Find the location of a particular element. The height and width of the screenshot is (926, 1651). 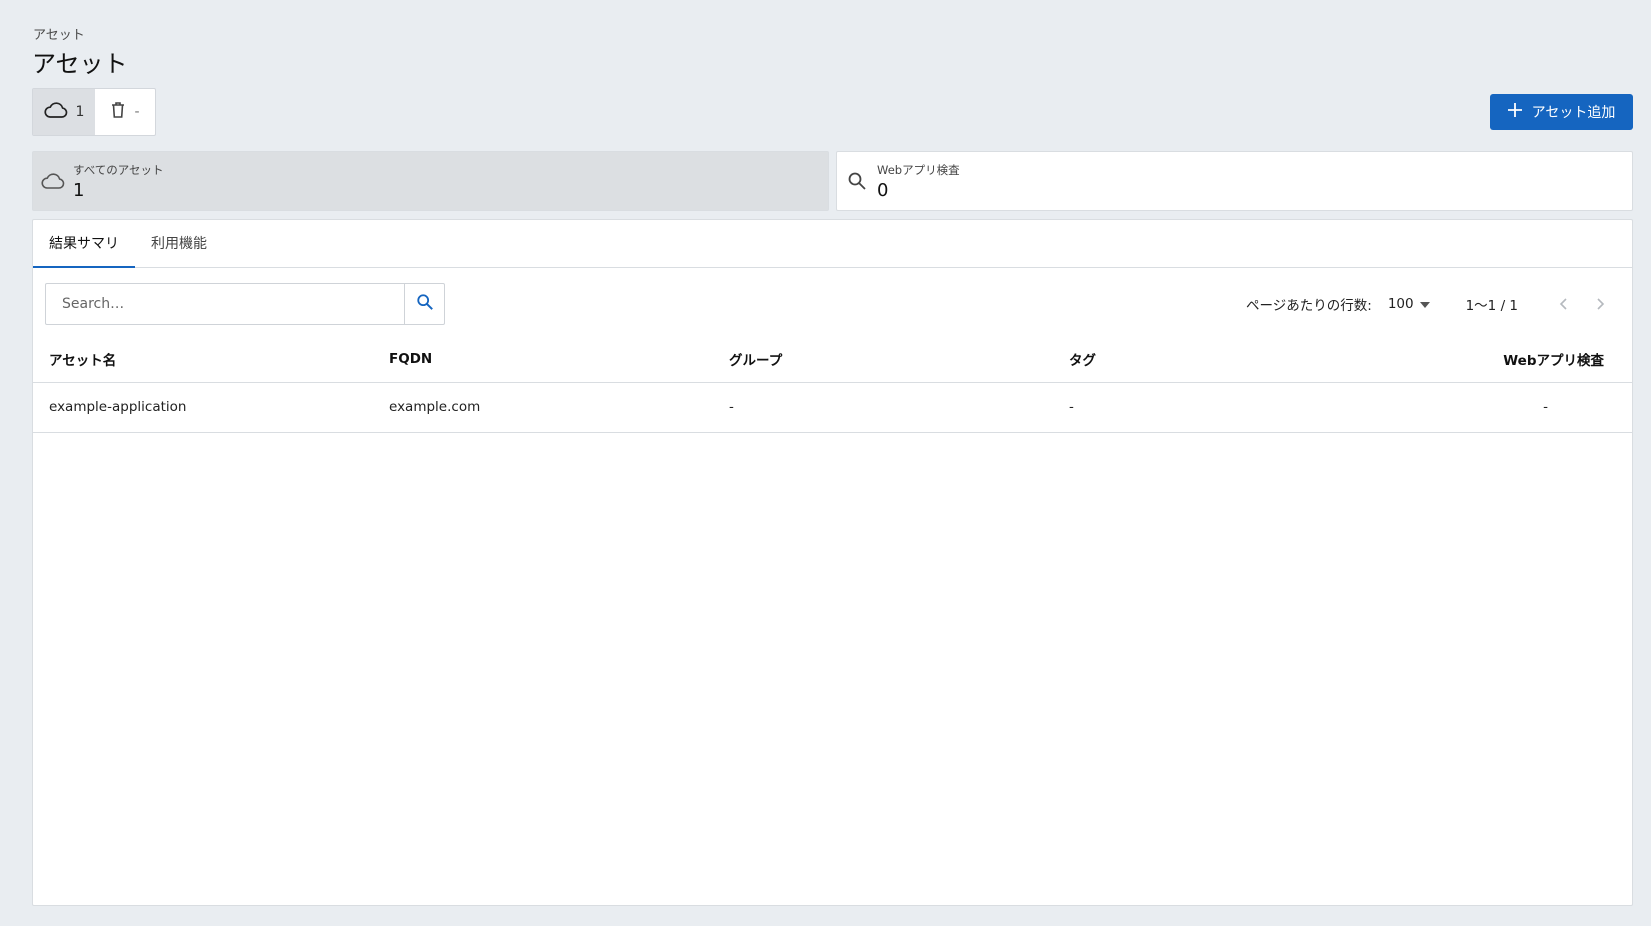

page-title: アセット is located at coordinates (80, 64).